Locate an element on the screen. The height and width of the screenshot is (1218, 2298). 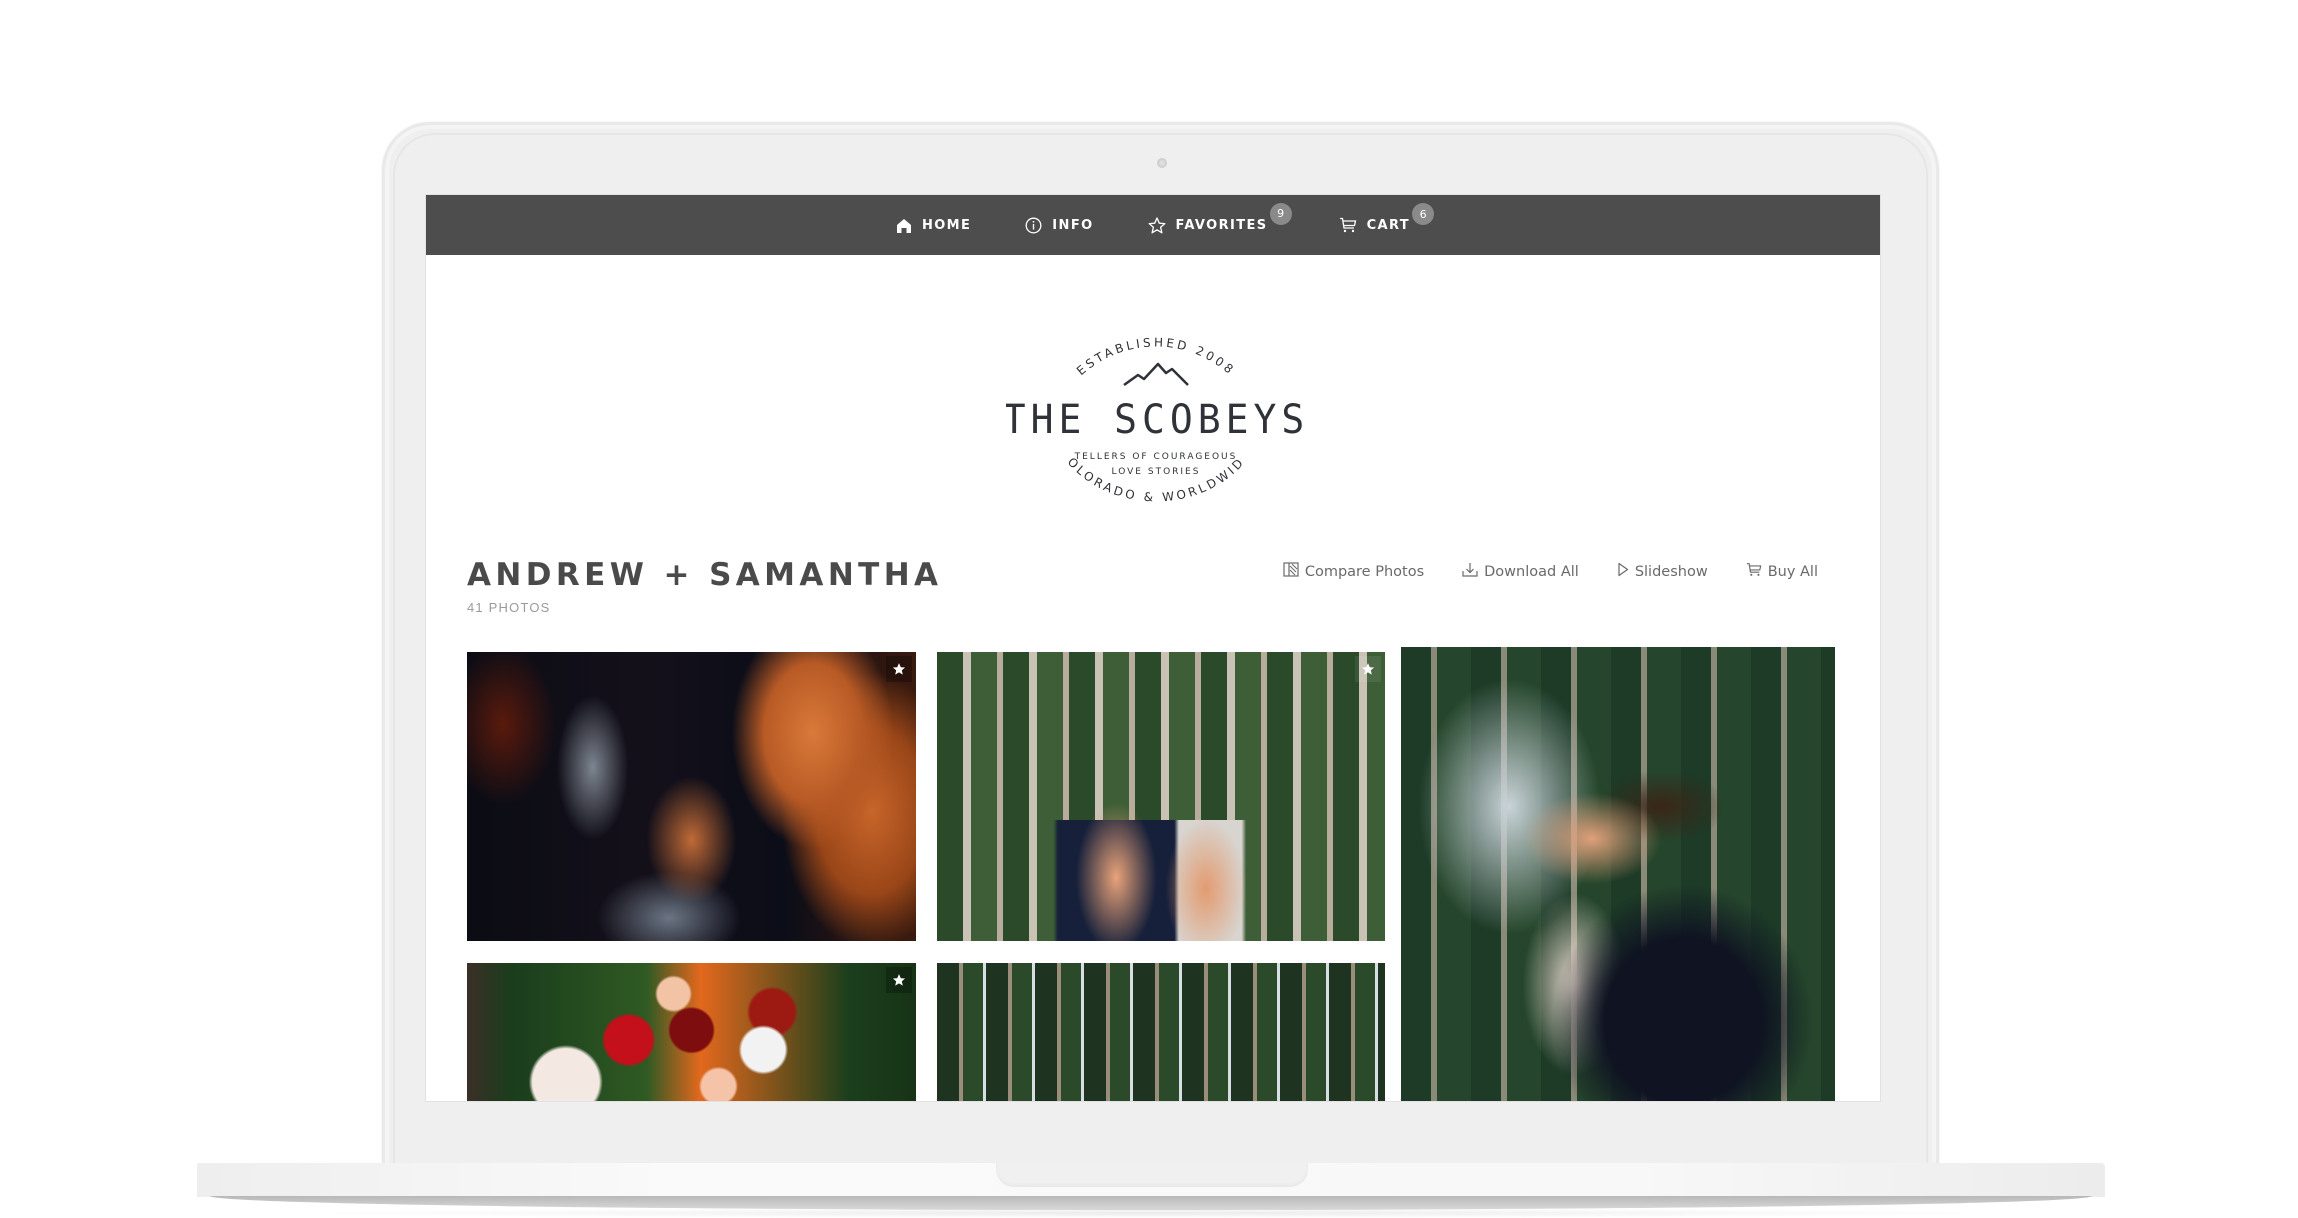
logo-tagline-line2: LOVE STORIES is located at coordinates (1156, 472).